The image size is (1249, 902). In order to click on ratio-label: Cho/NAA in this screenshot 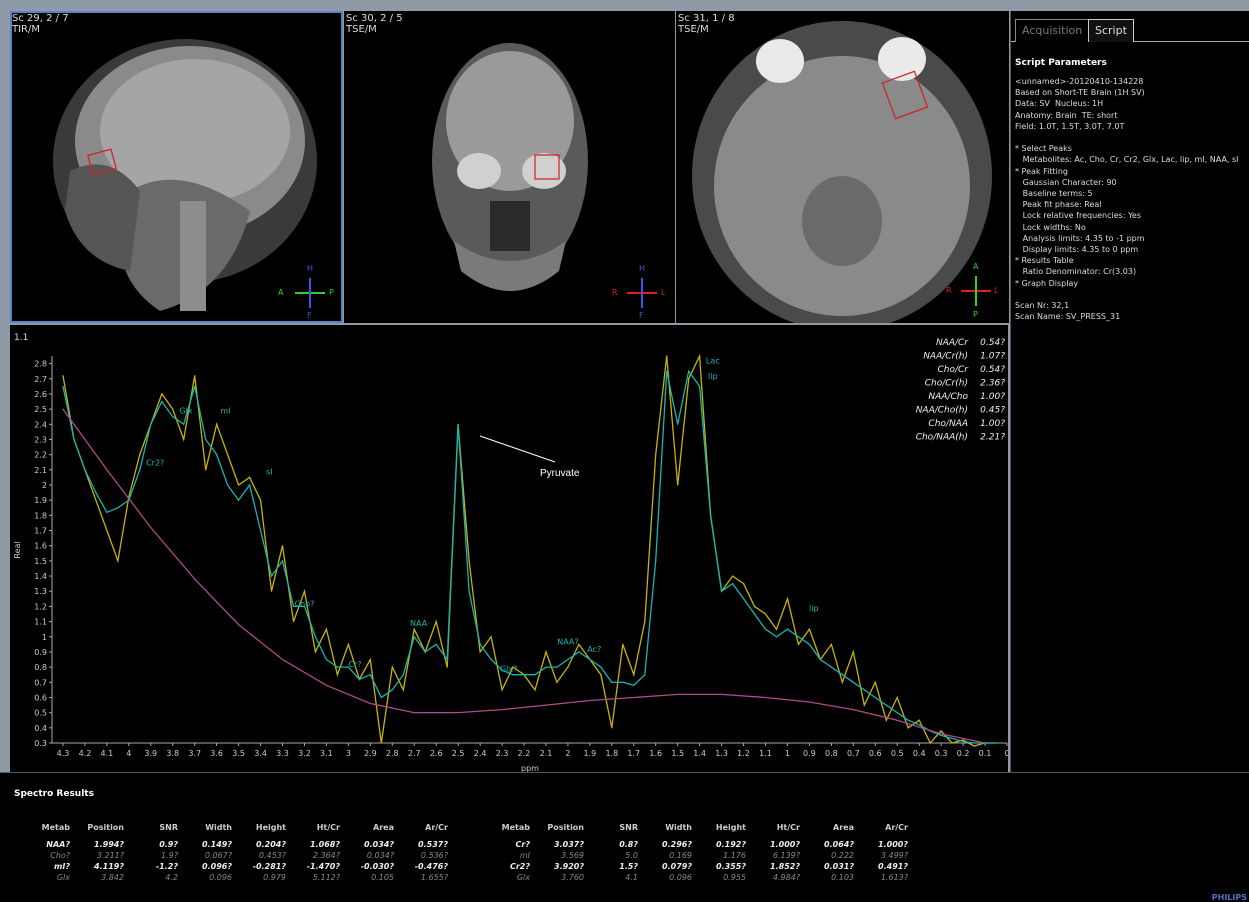, I will do `click(948, 424)`.